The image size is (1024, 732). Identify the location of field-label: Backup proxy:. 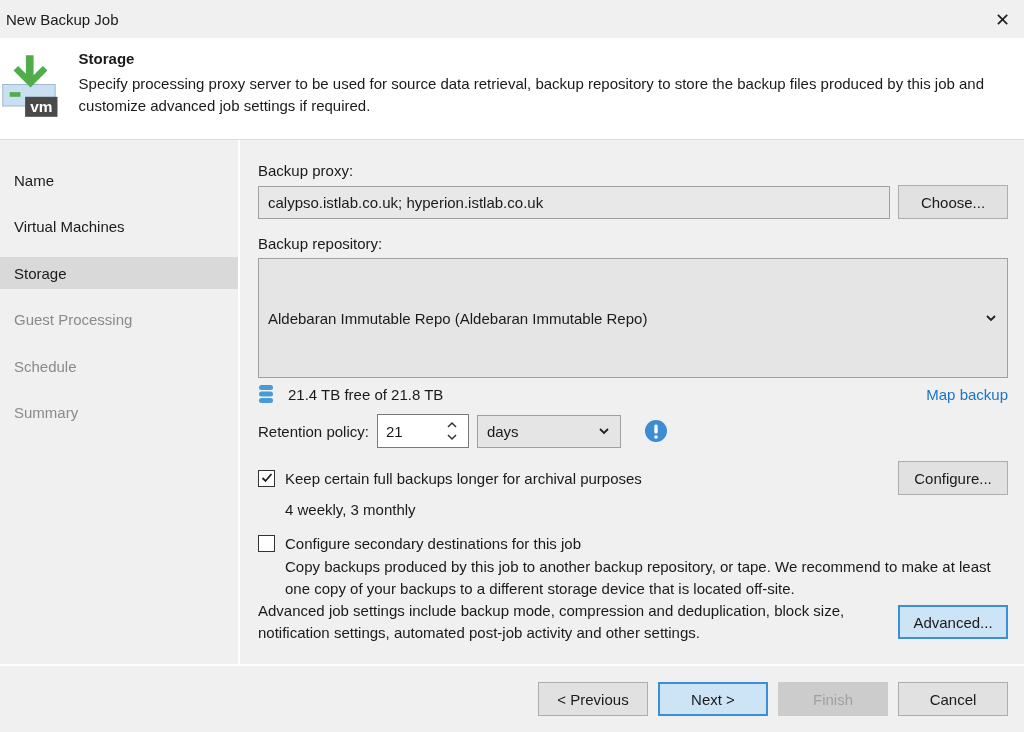
(306, 170).